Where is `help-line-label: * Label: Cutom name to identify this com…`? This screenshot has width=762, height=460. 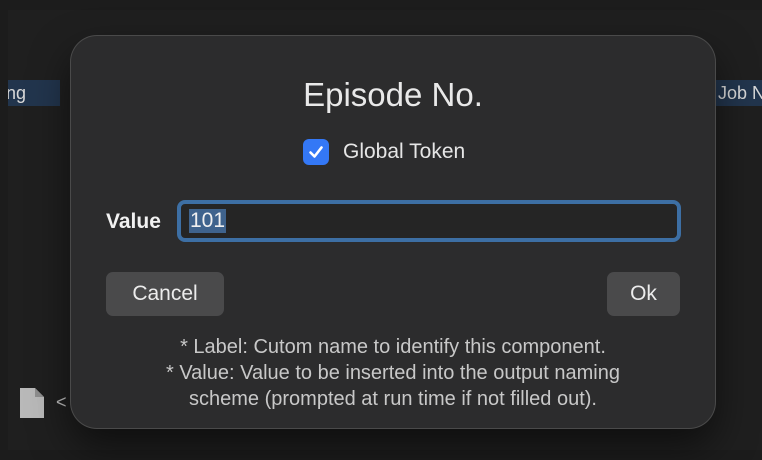
help-line-label: * Label: Cutom name to identify this com… is located at coordinates (393, 347).